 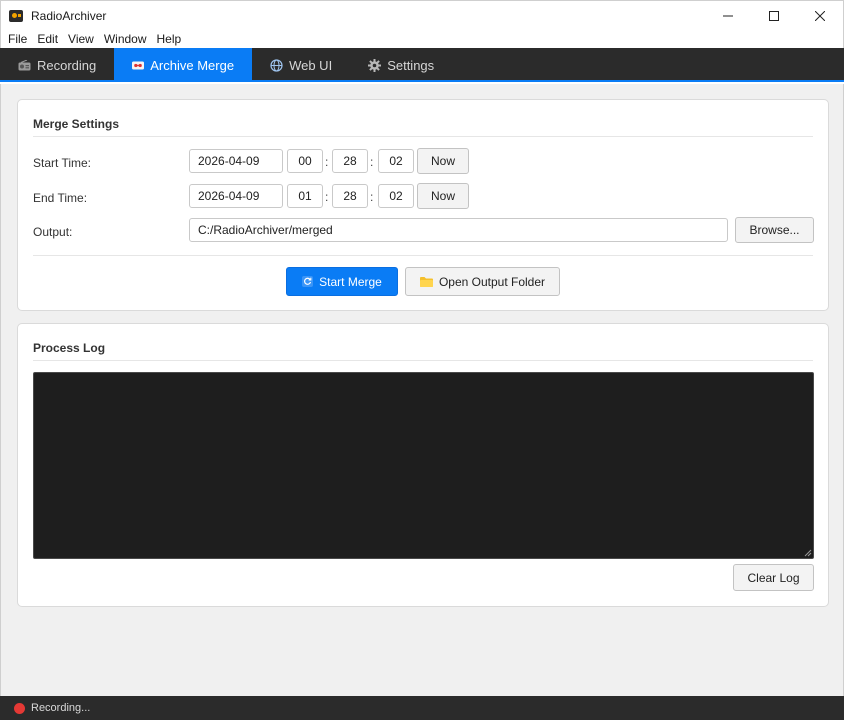 I want to click on tab-web-ui: Web UI, so click(x=301, y=65).